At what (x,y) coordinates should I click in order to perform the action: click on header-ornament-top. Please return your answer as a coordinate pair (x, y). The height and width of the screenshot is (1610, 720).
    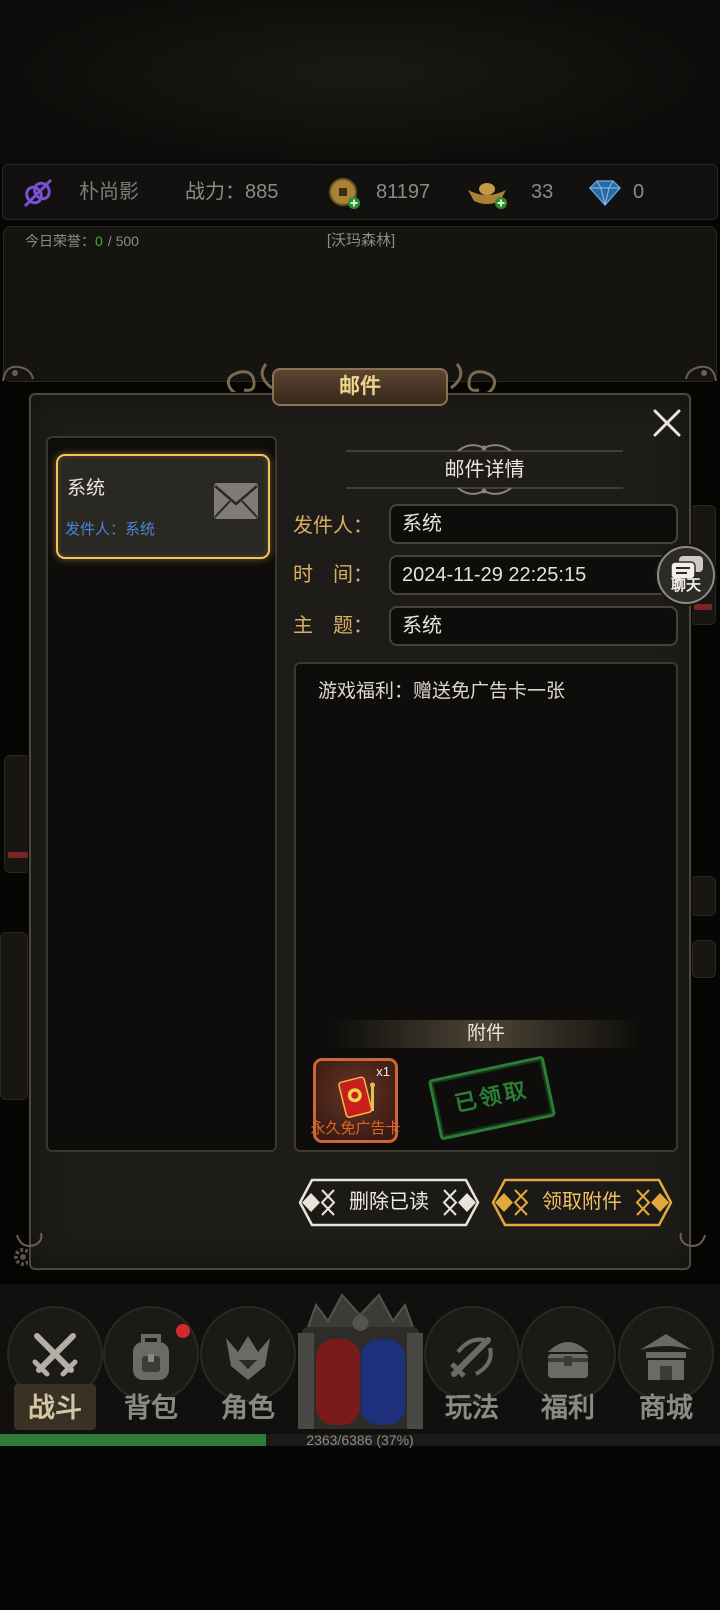
    Looking at the image, I should click on (484, 448).